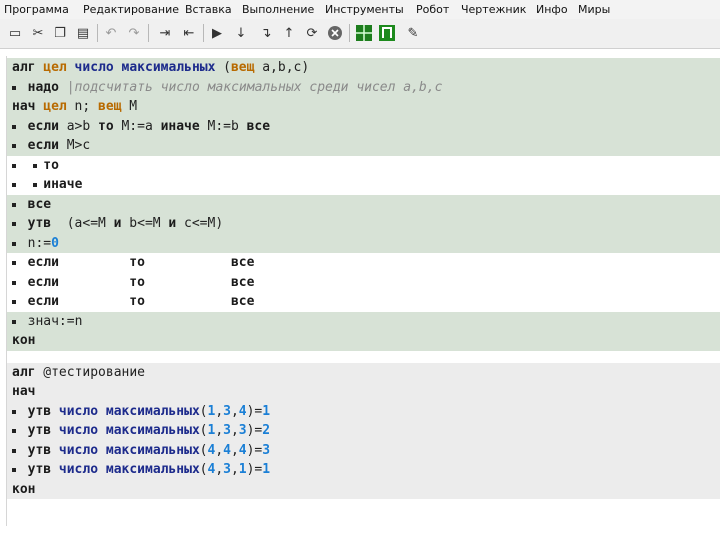 This screenshot has width=720, height=540. Describe the element at coordinates (594, 9) in the screenshot. I see `menu-item-8: Миры` at that location.